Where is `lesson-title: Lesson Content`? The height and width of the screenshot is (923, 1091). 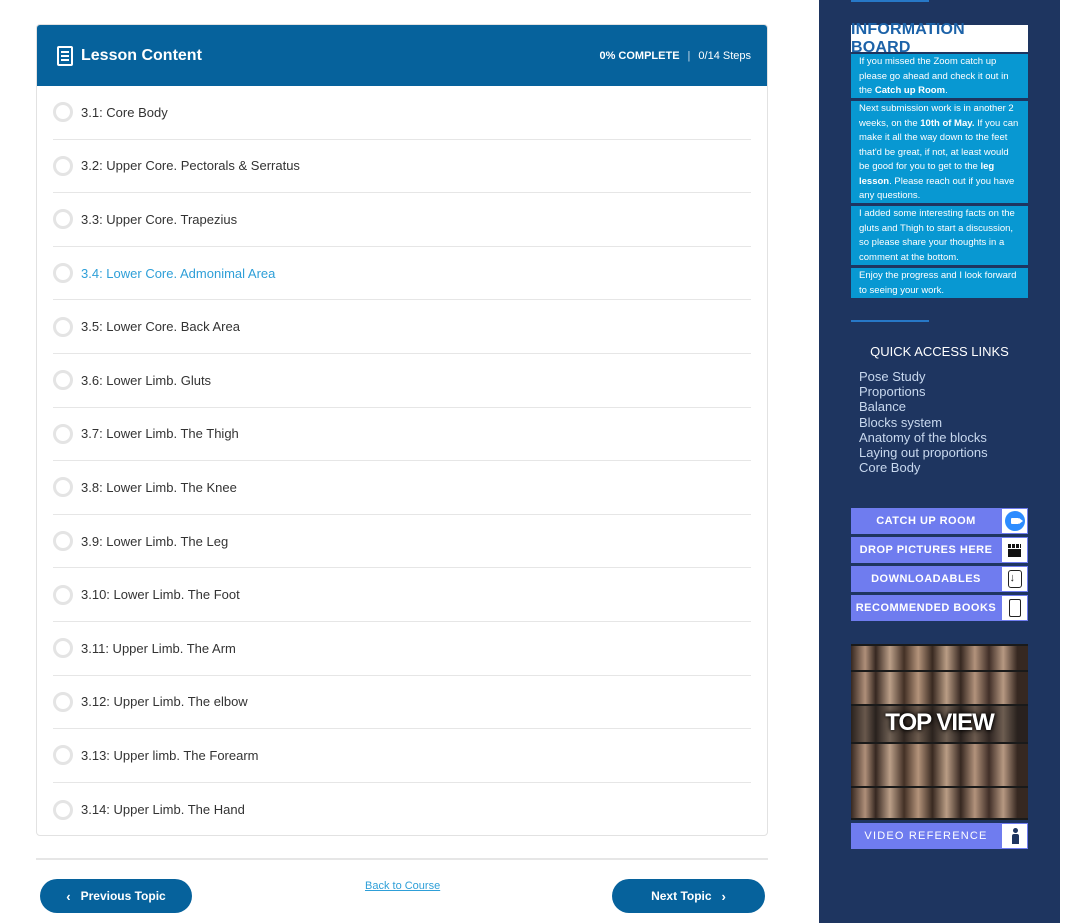
lesson-title: Lesson Content is located at coordinates (141, 55).